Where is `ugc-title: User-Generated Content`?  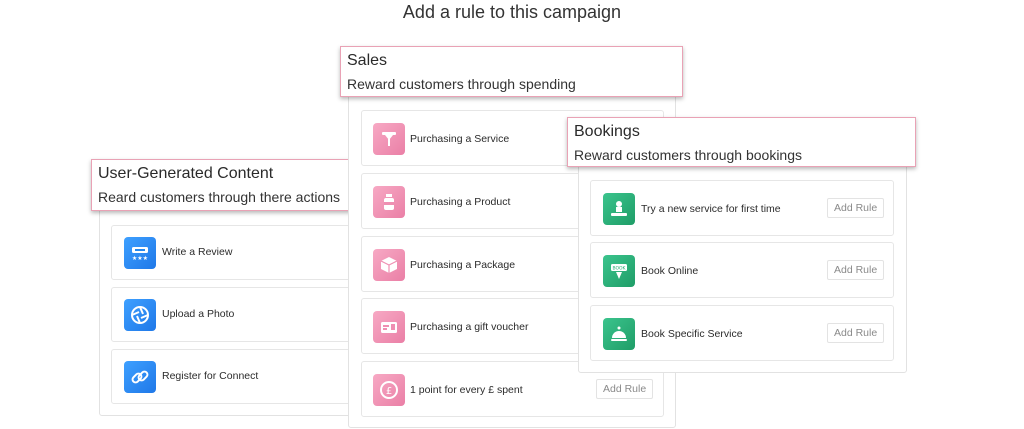 ugc-title: User-Generated Content is located at coordinates (186, 173).